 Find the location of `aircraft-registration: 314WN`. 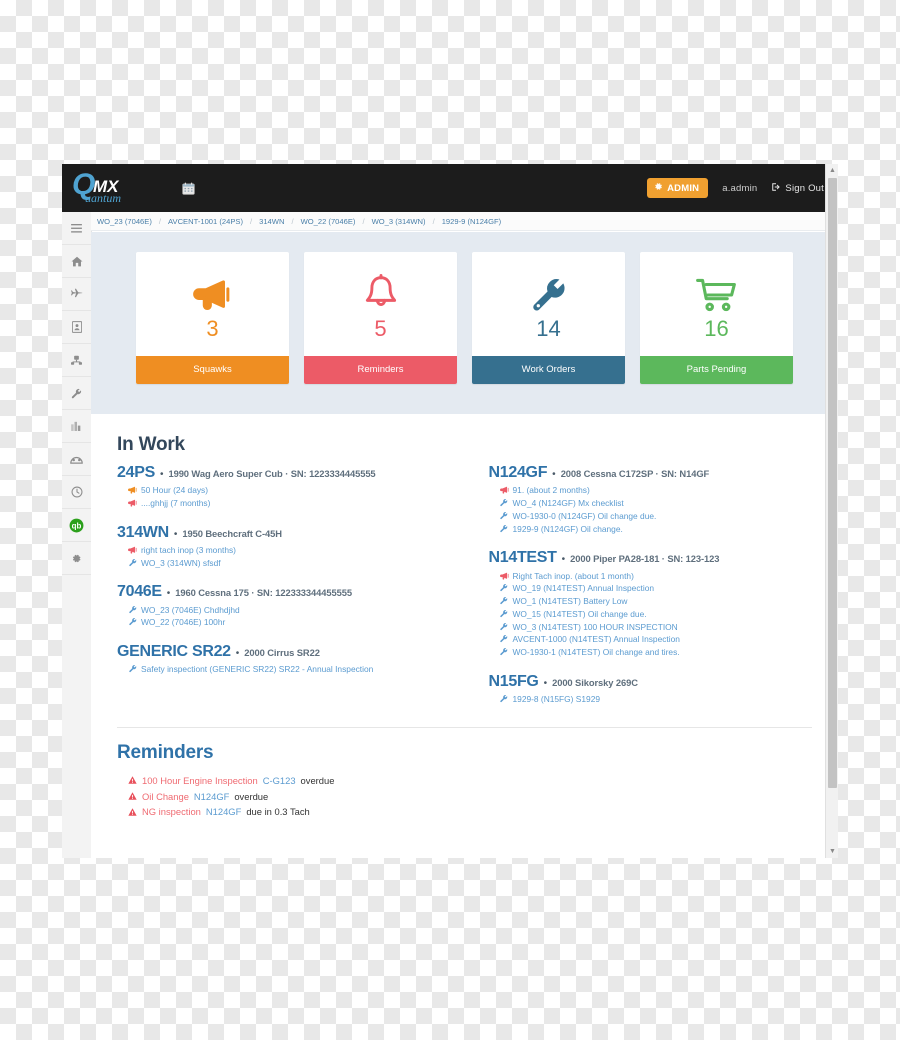

aircraft-registration: 314WN is located at coordinates (143, 533).